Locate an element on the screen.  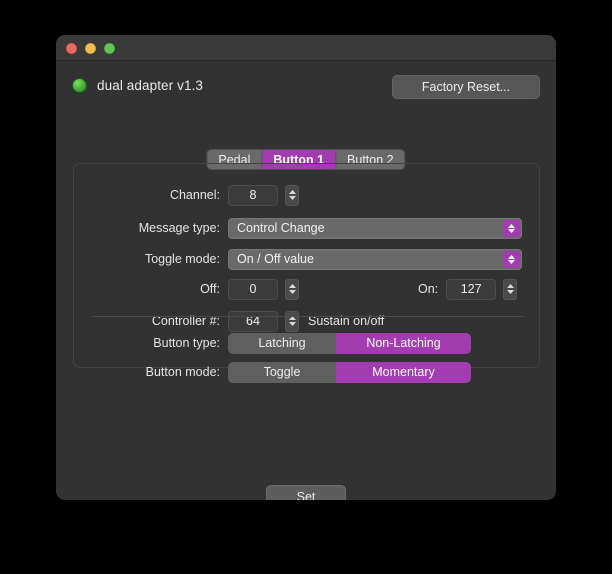
off-input: 0 is located at coordinates (253, 289).